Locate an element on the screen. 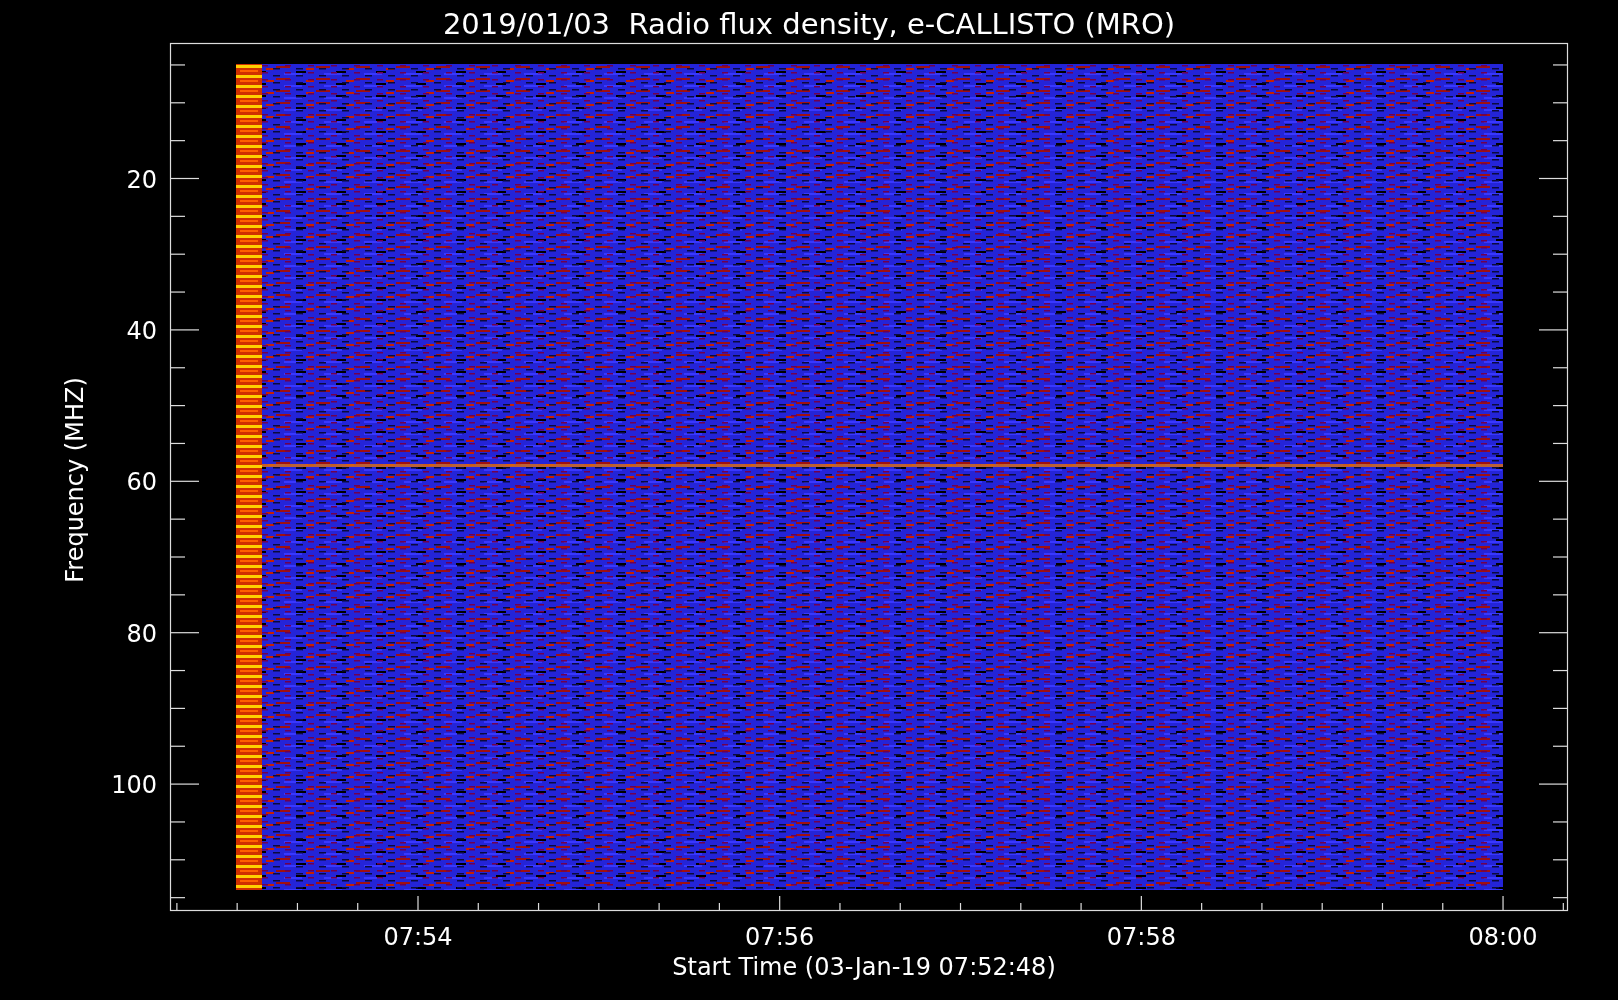 Image resolution: width=1618 pixels, height=1000 pixels. y-tick-label: 40 is located at coordinates (141, 330).